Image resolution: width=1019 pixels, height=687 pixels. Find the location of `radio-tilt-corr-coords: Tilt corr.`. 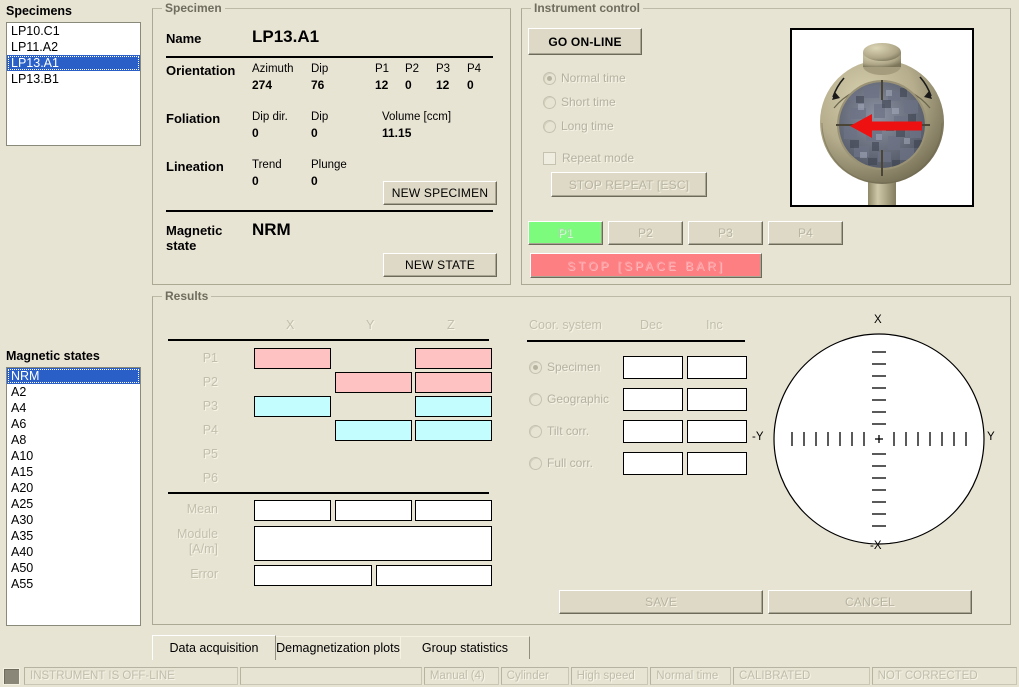

radio-tilt-corr-coords: Tilt corr. is located at coordinates (559, 431).